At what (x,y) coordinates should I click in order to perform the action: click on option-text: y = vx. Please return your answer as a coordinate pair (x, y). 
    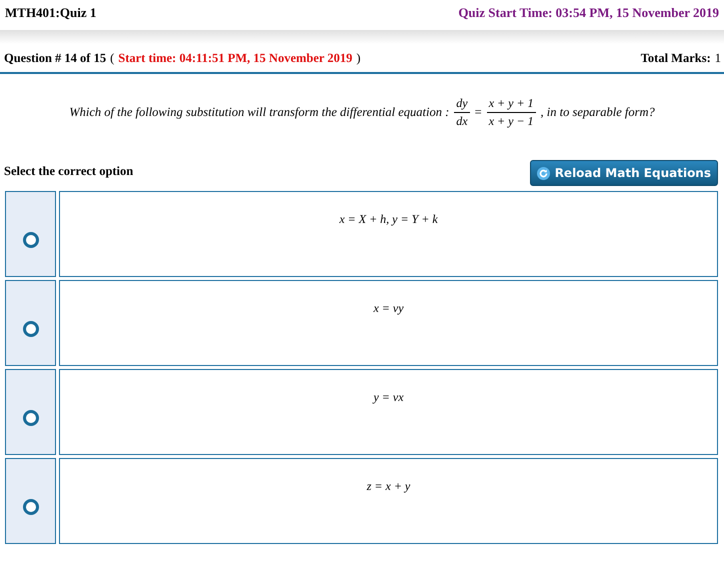
    Looking at the image, I should click on (388, 397).